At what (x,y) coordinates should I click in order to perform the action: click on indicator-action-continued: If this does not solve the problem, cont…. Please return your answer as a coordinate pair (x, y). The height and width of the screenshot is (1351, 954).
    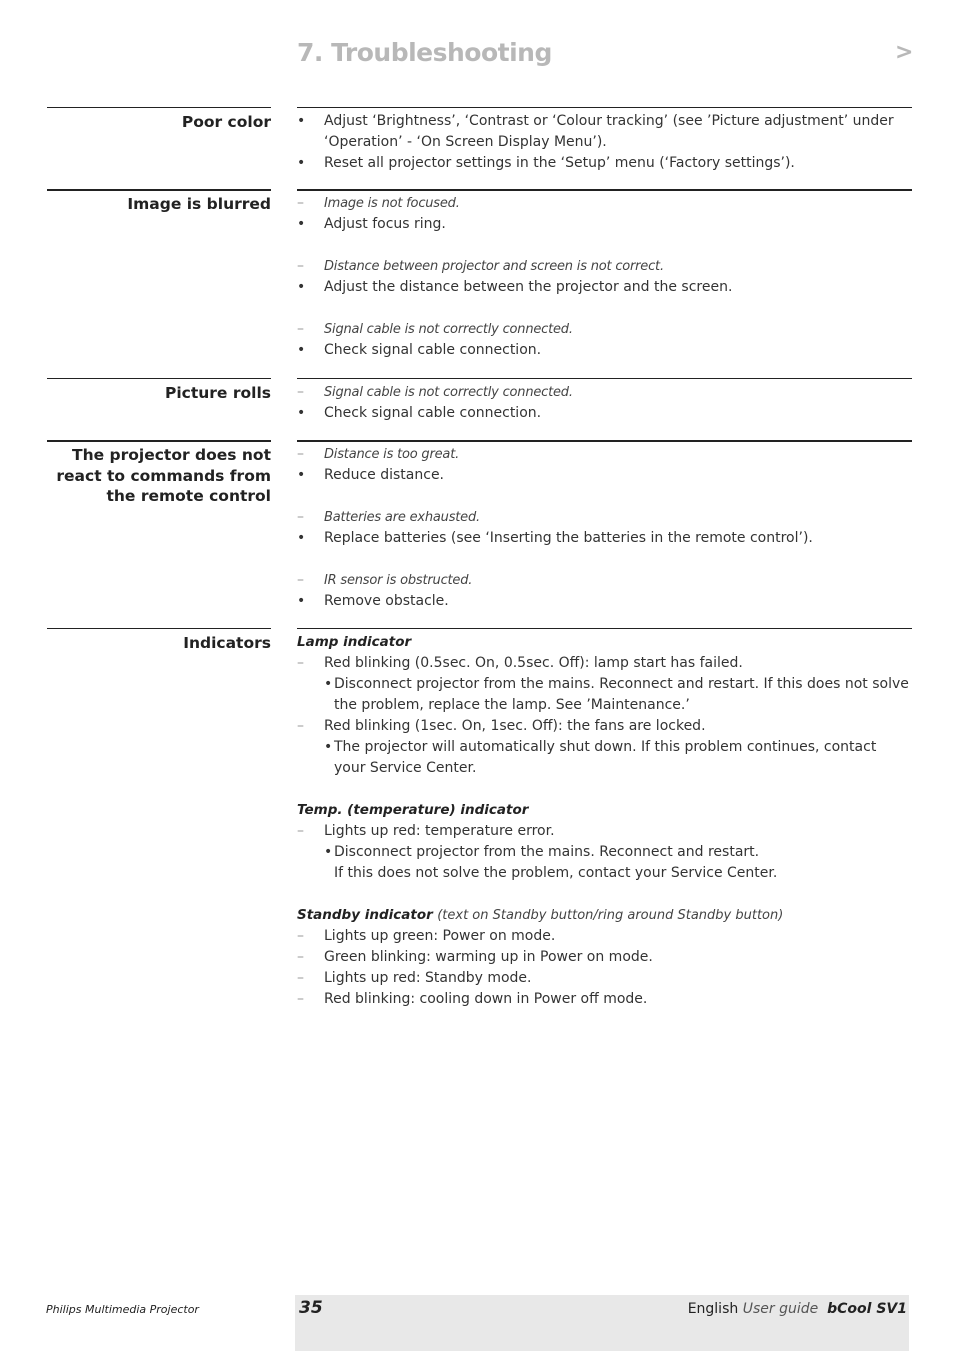
    Looking at the image, I should click on (556, 873).